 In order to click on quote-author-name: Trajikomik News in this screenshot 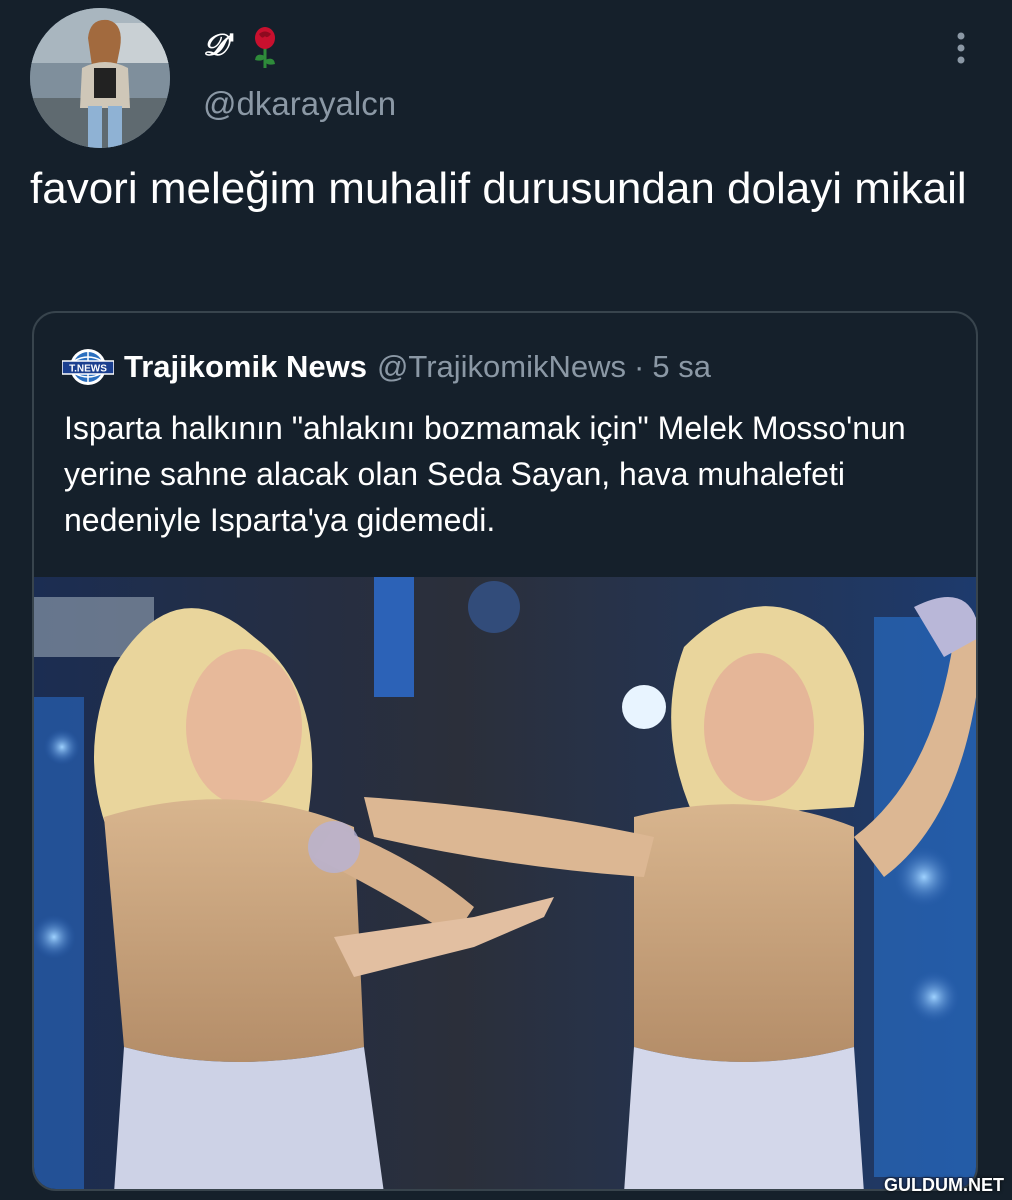, I will do `click(245, 367)`.